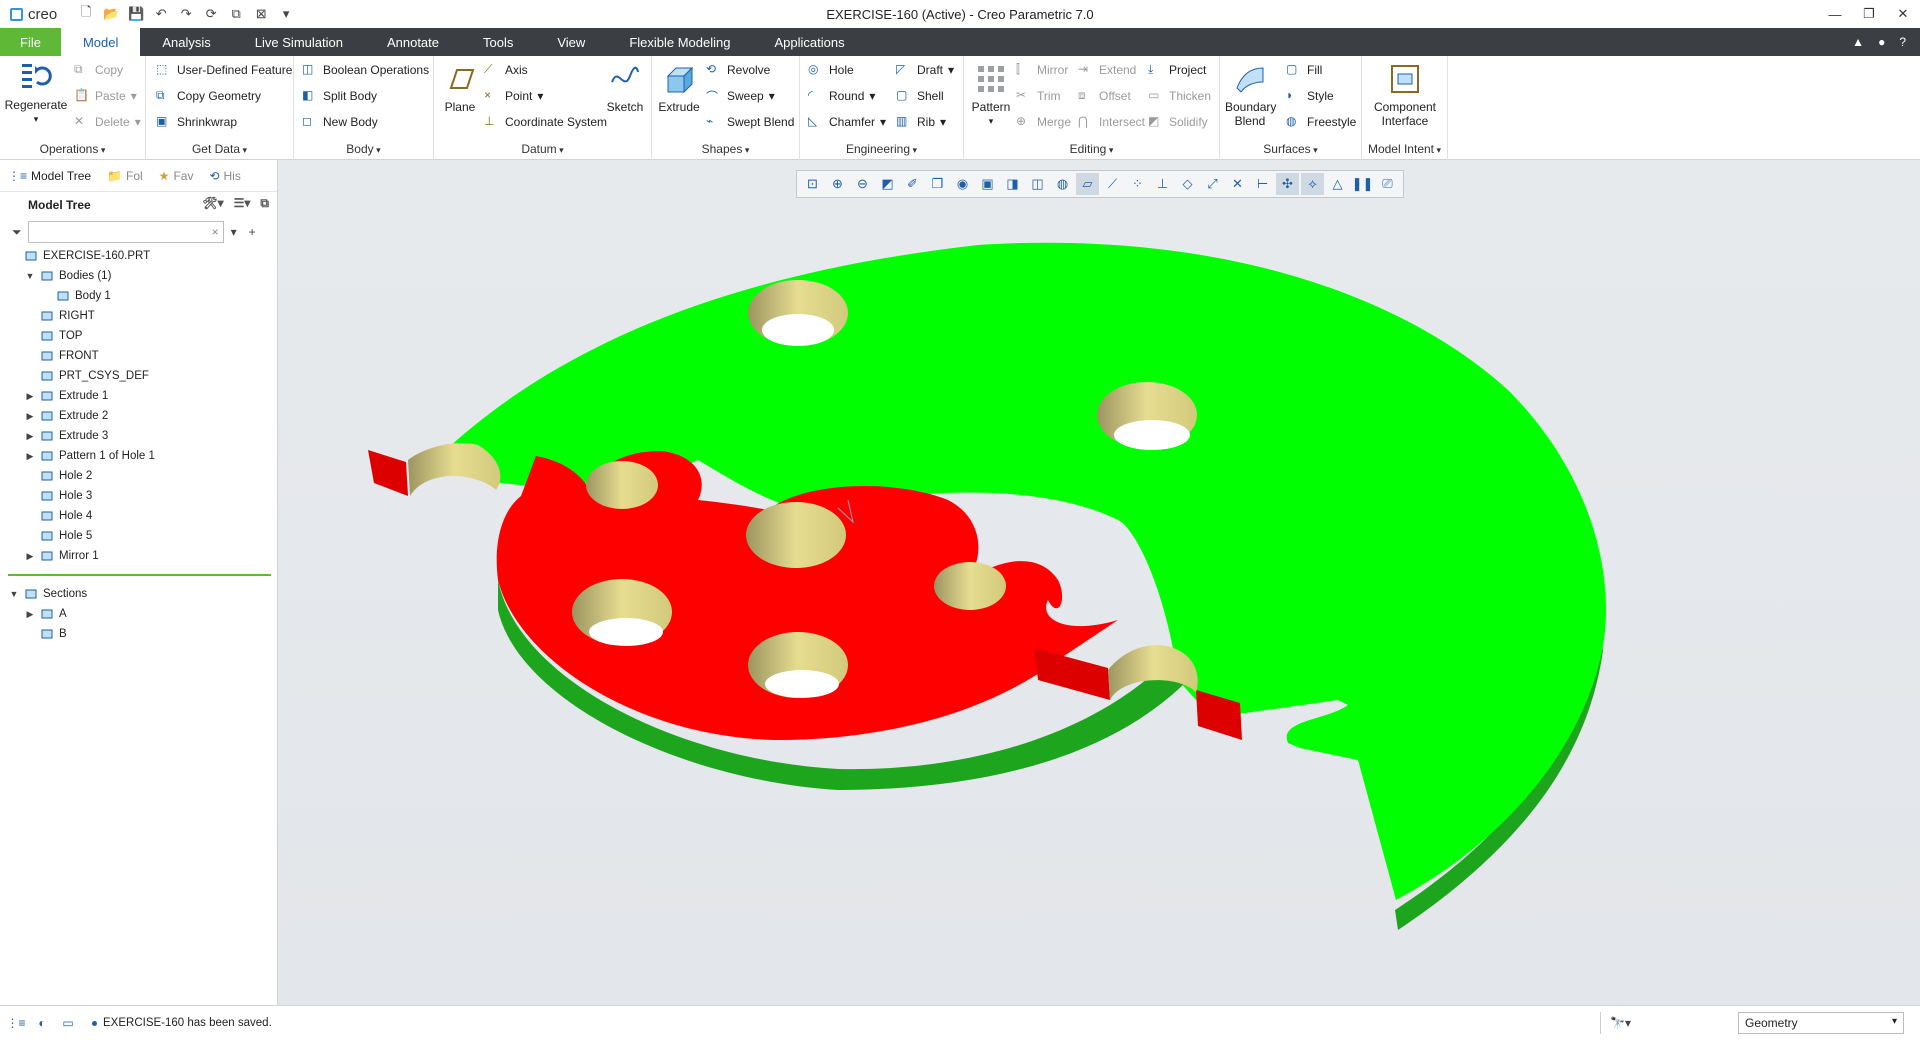 This screenshot has height=1040, width=1920. Describe the element at coordinates (545, 122) in the screenshot. I see `coordinate-system-button: ⊥ Coordinate System` at that location.